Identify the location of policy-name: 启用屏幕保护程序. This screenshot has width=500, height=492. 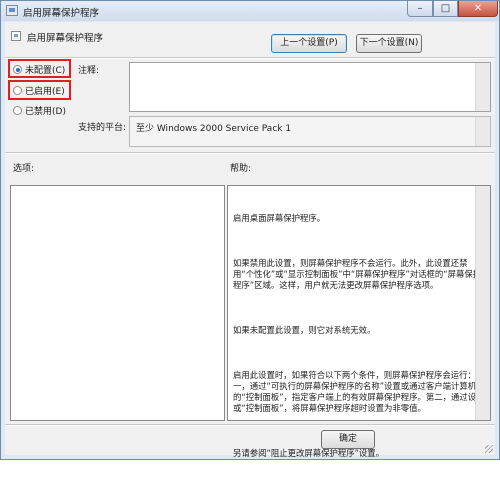
(65, 38).